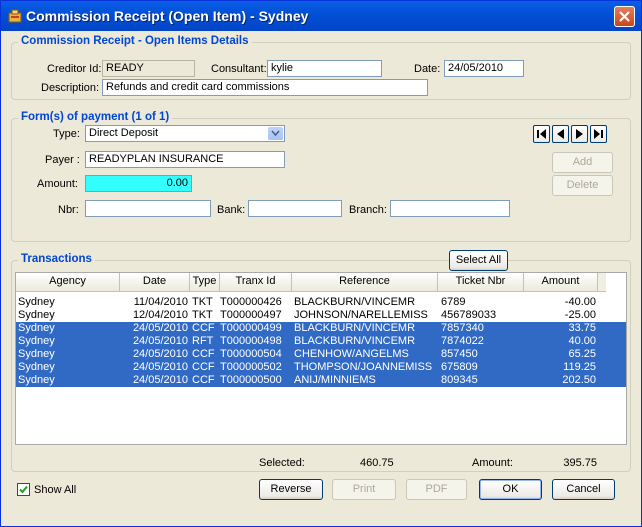 This screenshot has width=642, height=527. Describe the element at coordinates (484, 68) in the screenshot. I see `date-field: 24/05/2010` at that location.